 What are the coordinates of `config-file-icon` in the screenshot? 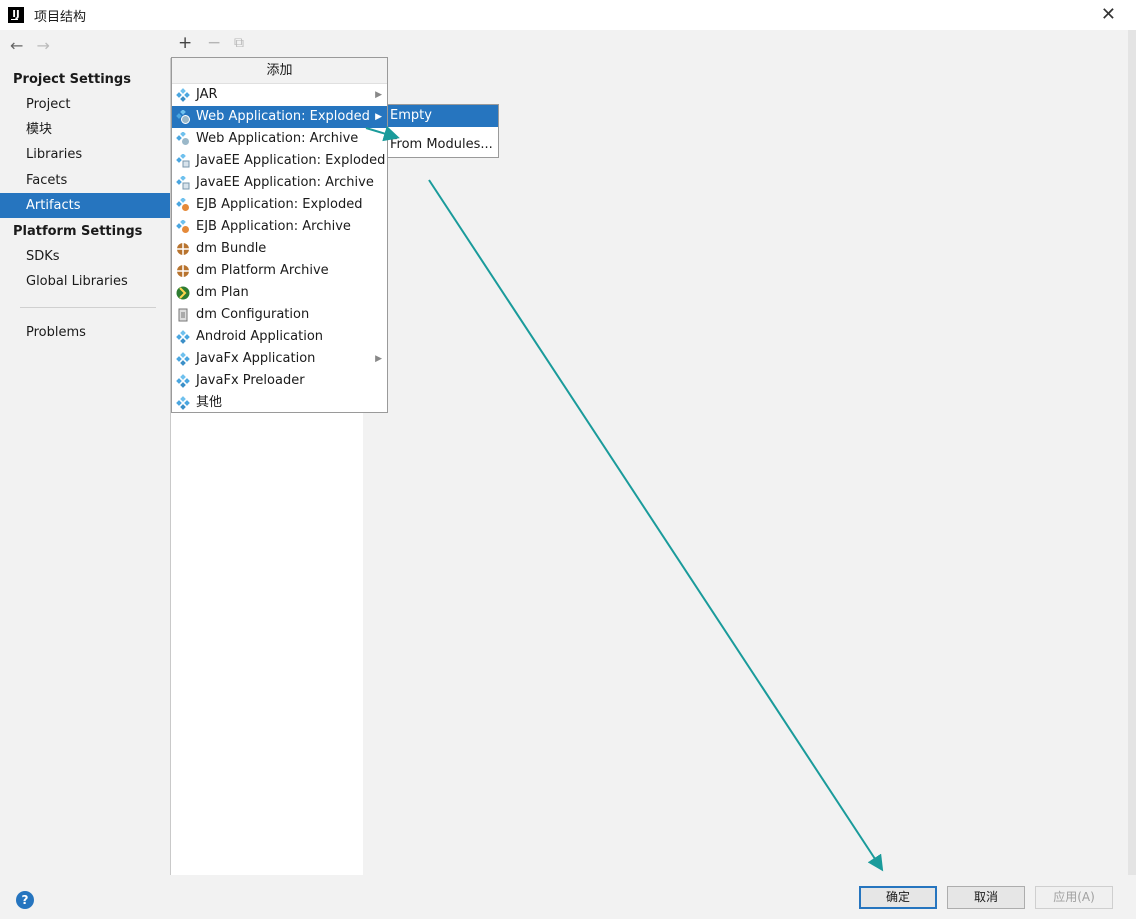 It's located at (183, 315).